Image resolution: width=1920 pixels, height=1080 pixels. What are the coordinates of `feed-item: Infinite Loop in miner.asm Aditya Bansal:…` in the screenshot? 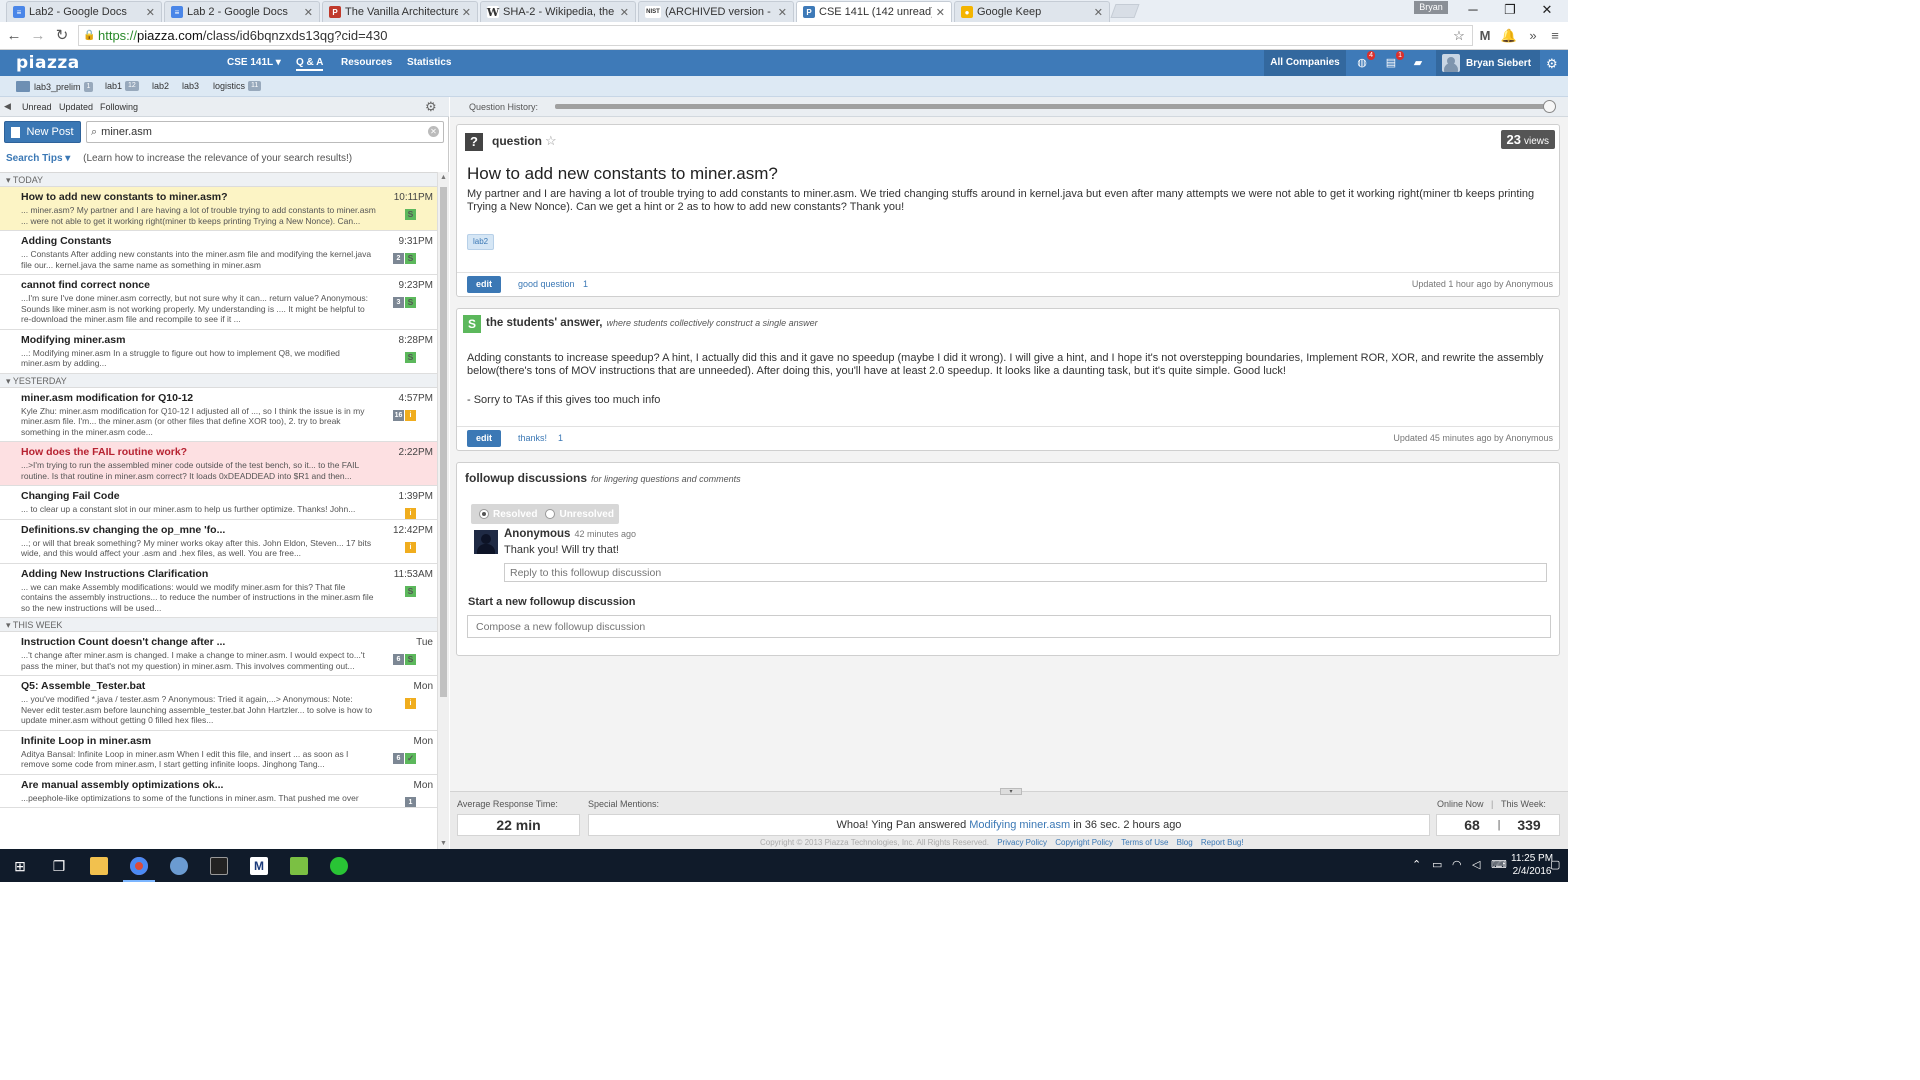 It's located at (218, 753).